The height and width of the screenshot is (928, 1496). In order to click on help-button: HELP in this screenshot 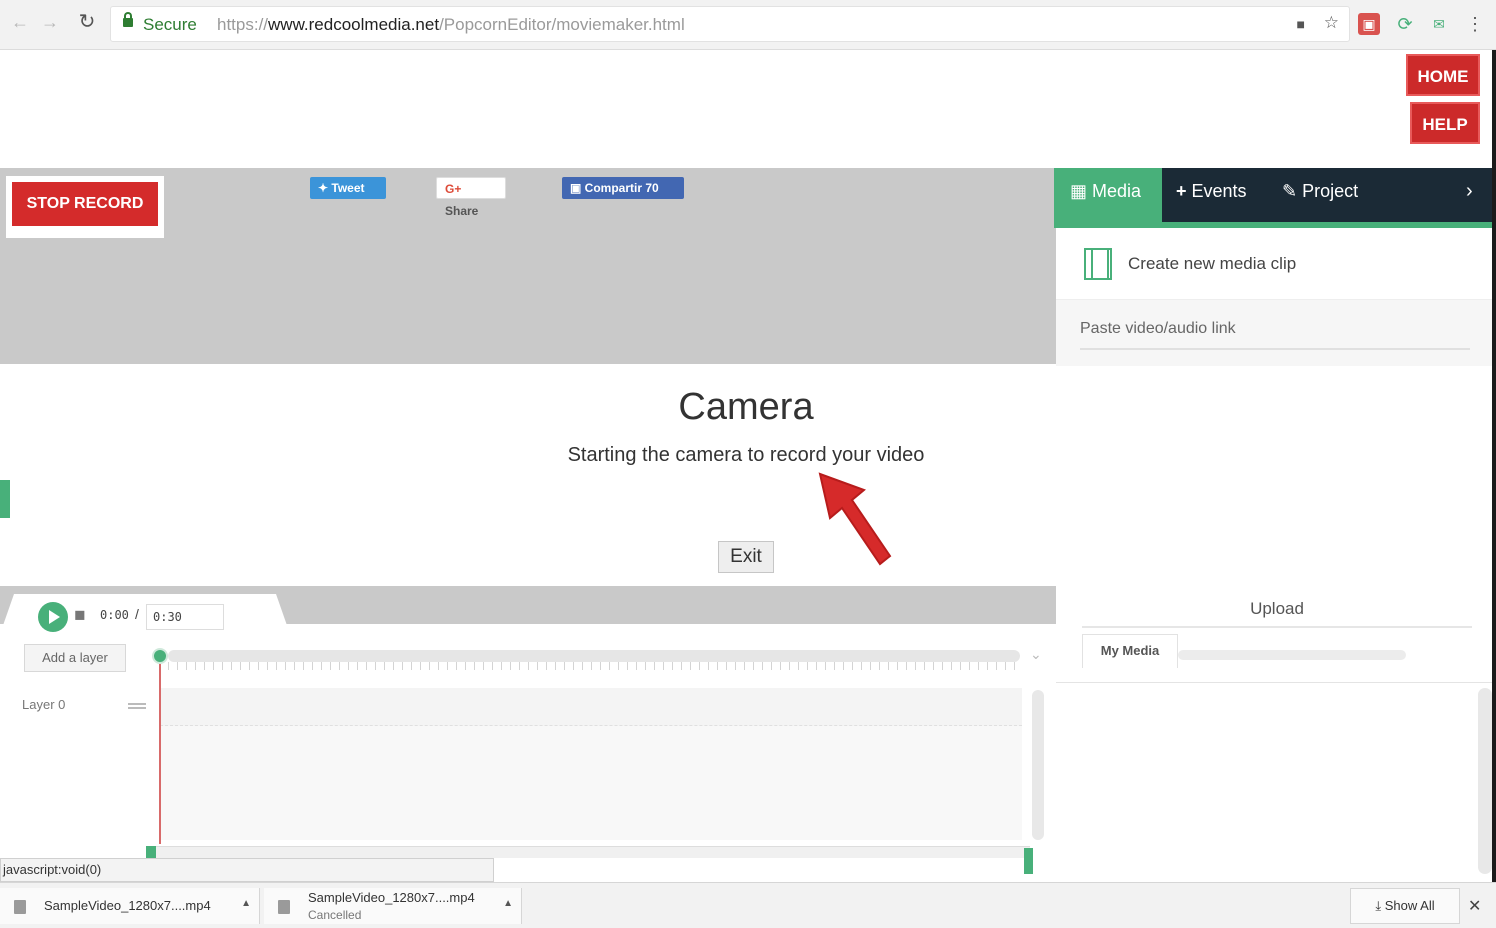, I will do `click(1445, 123)`.